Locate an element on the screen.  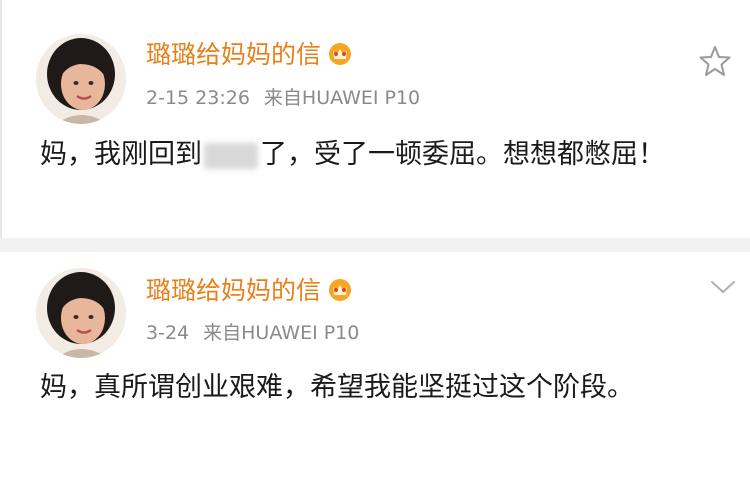
star-icon is located at coordinates (715, 61).